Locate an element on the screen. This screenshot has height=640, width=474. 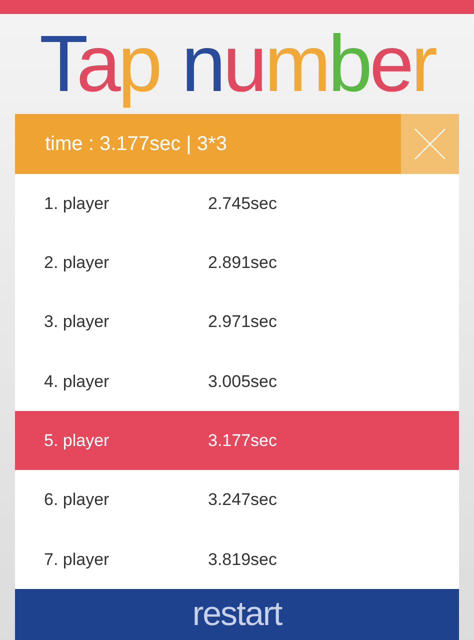
player-rank: 4. player is located at coordinates (76, 381).